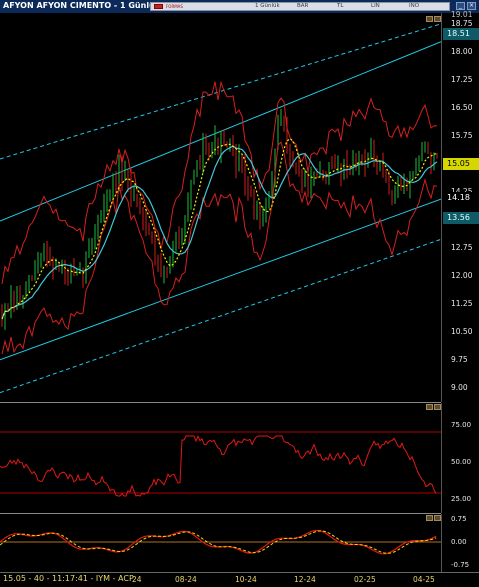  Describe the element at coordinates (340, 6) in the screenshot. I see `toolbar-currency: TL` at that location.